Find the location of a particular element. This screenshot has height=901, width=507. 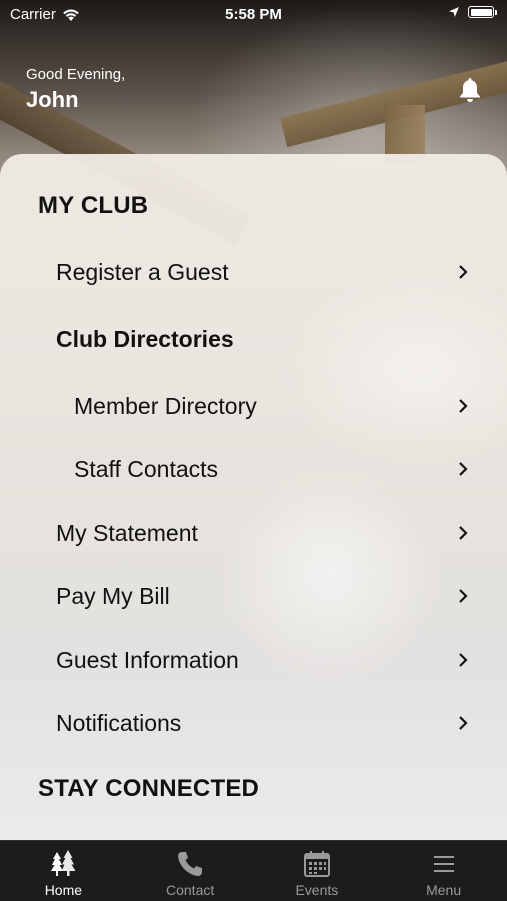

menu-group-club-directories: Club Directories is located at coordinates (253, 339).